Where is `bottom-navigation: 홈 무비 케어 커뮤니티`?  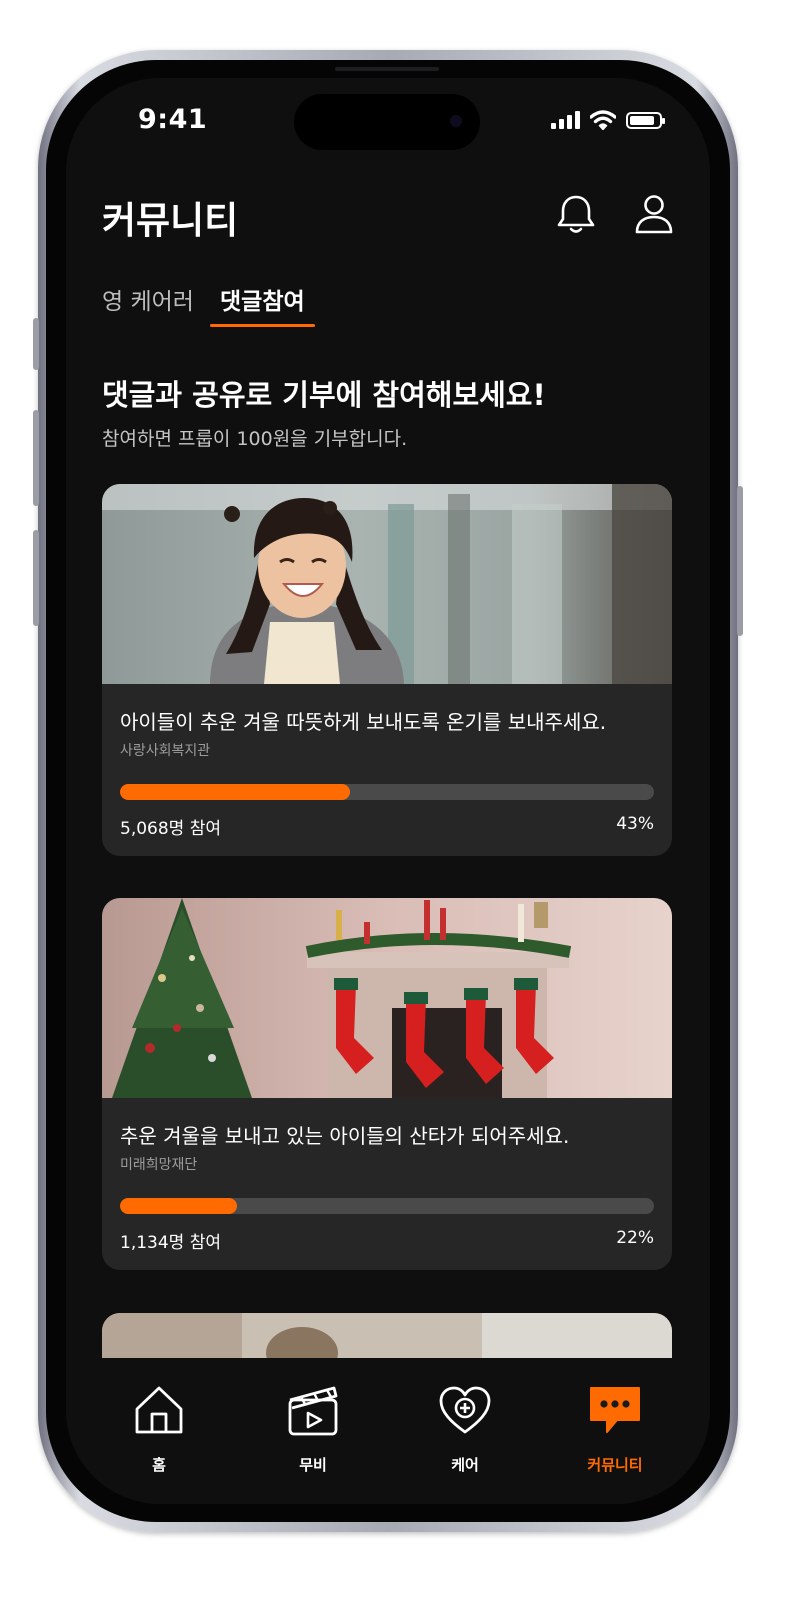 bottom-navigation: 홈 무비 케어 커뮤니티 is located at coordinates (388, 1431).